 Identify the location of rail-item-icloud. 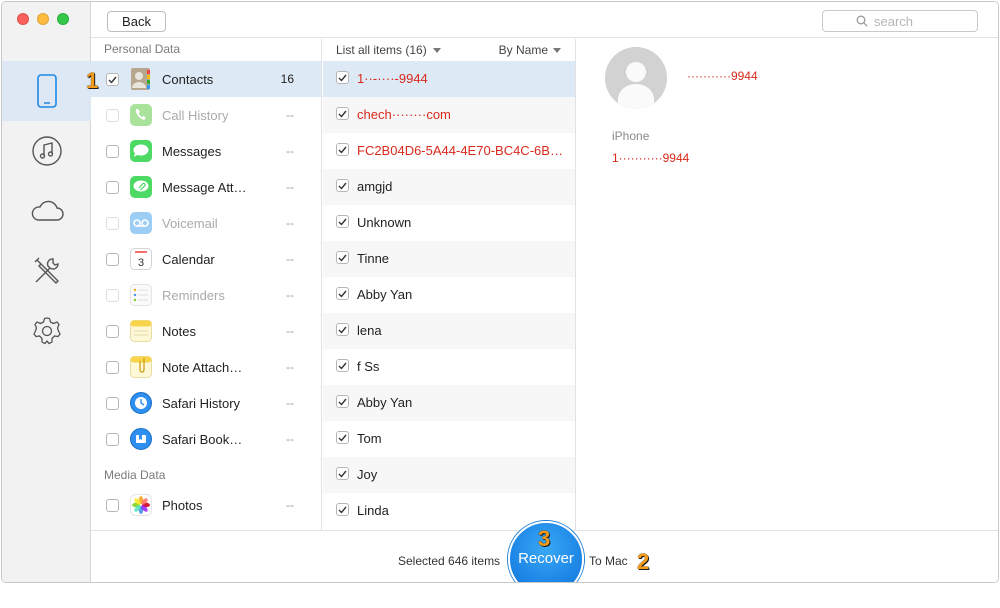
(46, 211).